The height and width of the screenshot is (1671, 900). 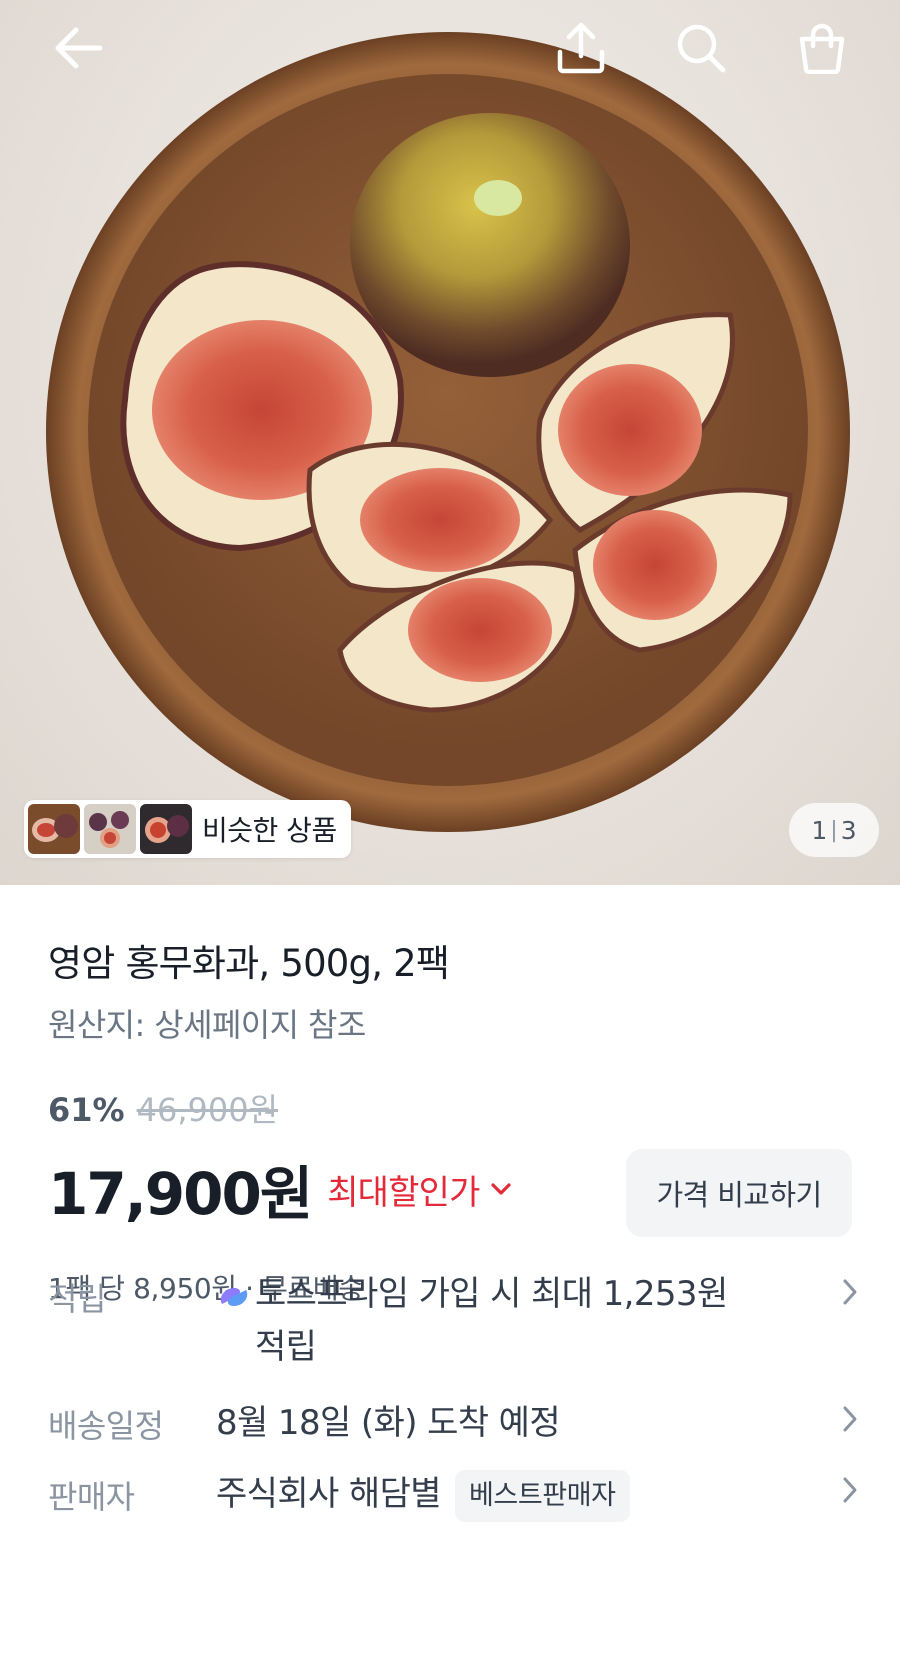 What do you see at coordinates (207, 1025) in the screenshot?
I see `product-origin: 원산지: 상세페이지 참조` at bounding box center [207, 1025].